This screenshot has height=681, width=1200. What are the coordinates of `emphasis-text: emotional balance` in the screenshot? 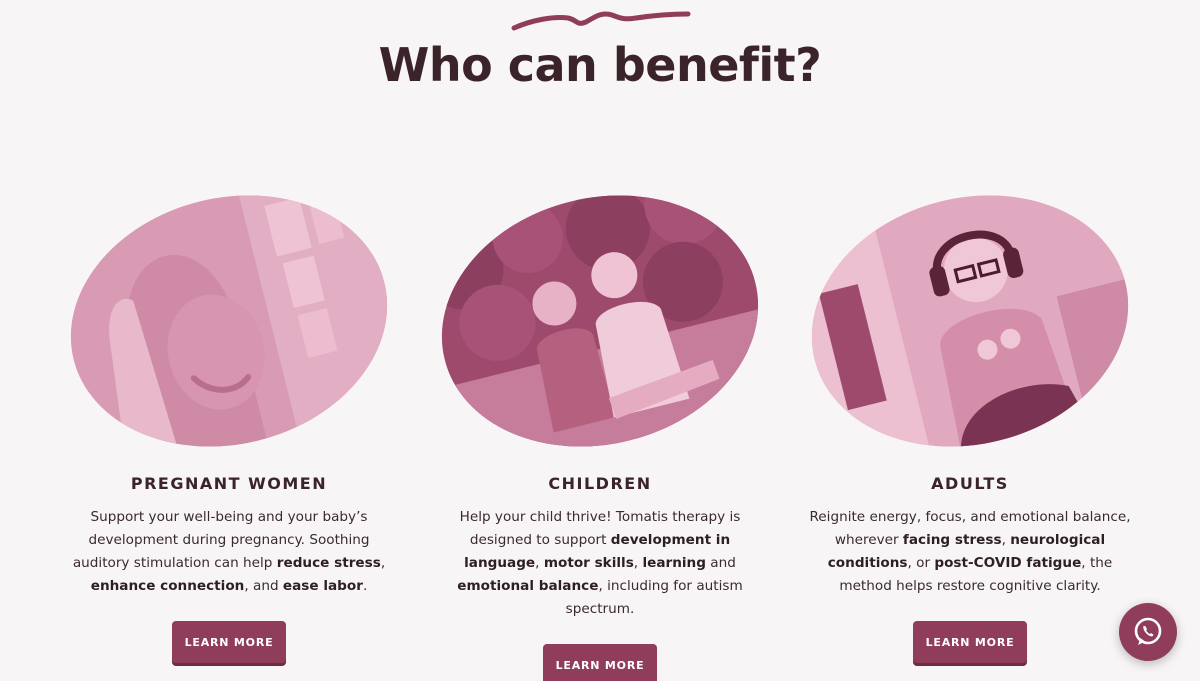 It's located at (528, 586).